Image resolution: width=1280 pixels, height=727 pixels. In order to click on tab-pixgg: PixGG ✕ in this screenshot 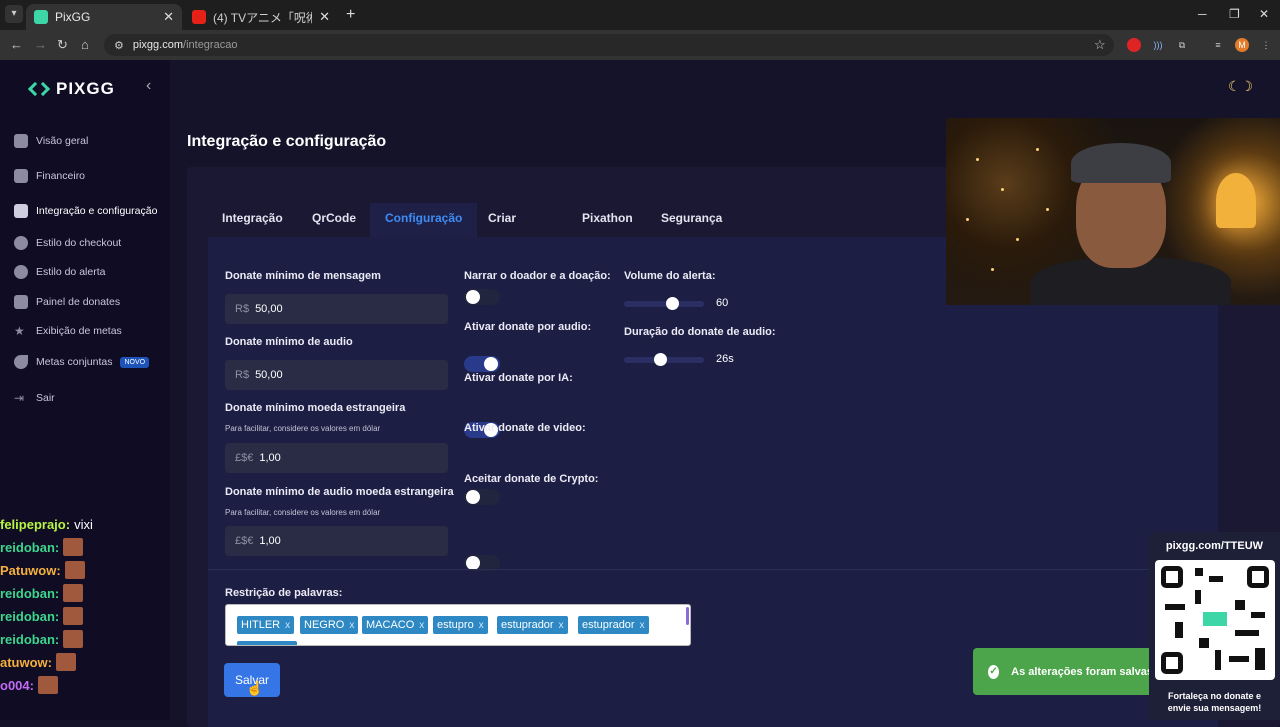, I will do `click(104, 17)`.